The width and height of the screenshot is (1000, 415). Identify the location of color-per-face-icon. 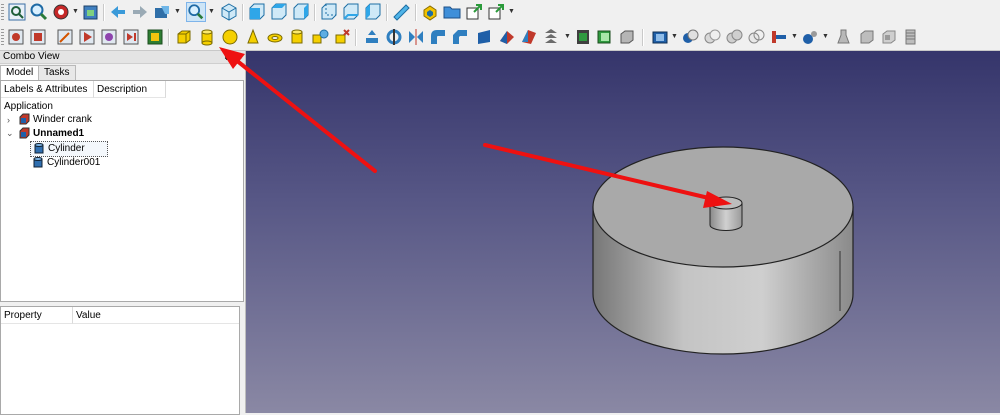
(911, 37).